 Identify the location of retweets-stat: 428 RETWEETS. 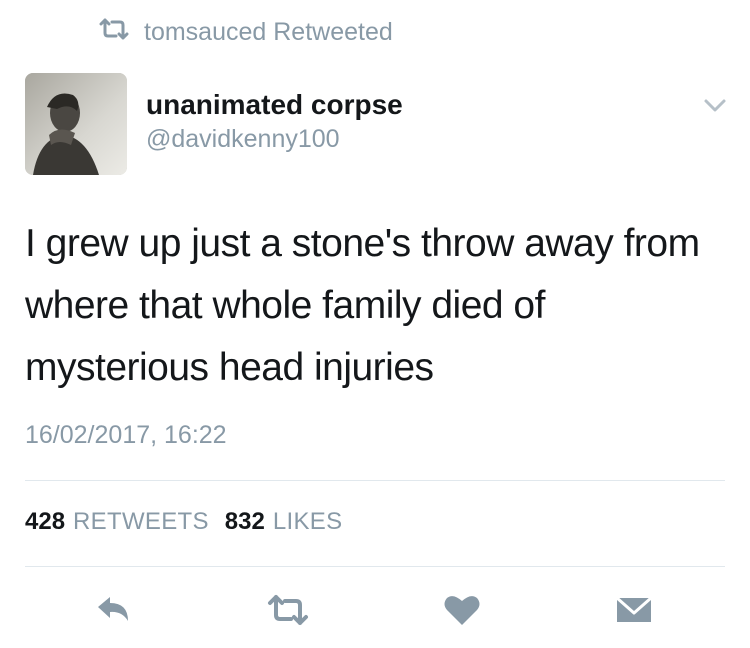
(117, 522).